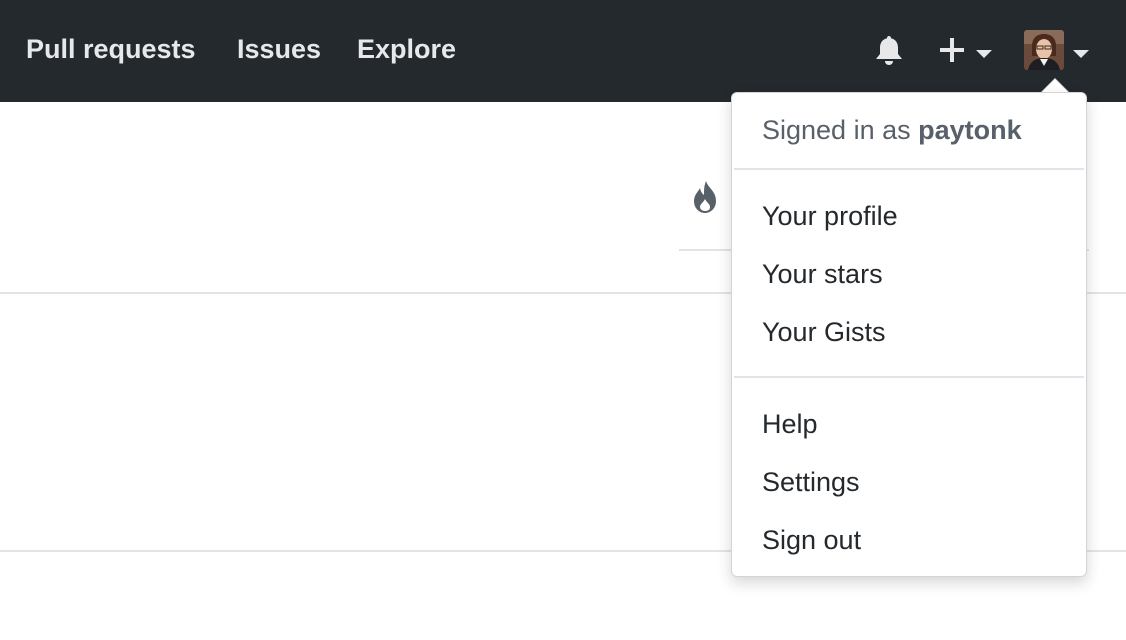  I want to click on menu-item-help: Help, so click(790, 424).